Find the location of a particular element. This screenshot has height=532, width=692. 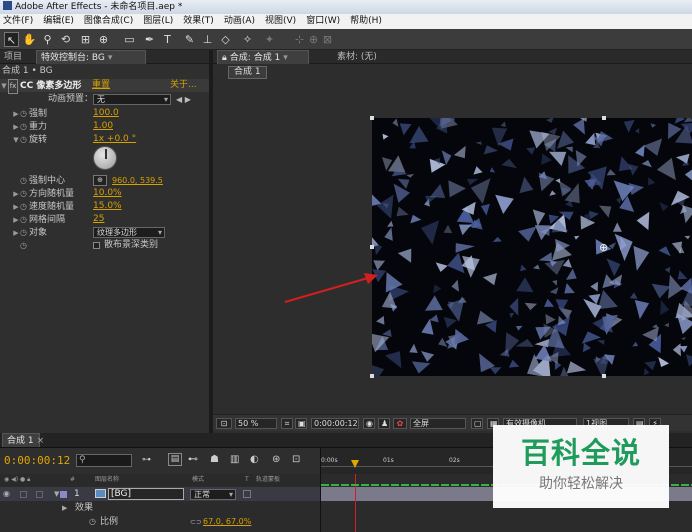

layer-handle-top-mid is located at coordinates (604, 118).